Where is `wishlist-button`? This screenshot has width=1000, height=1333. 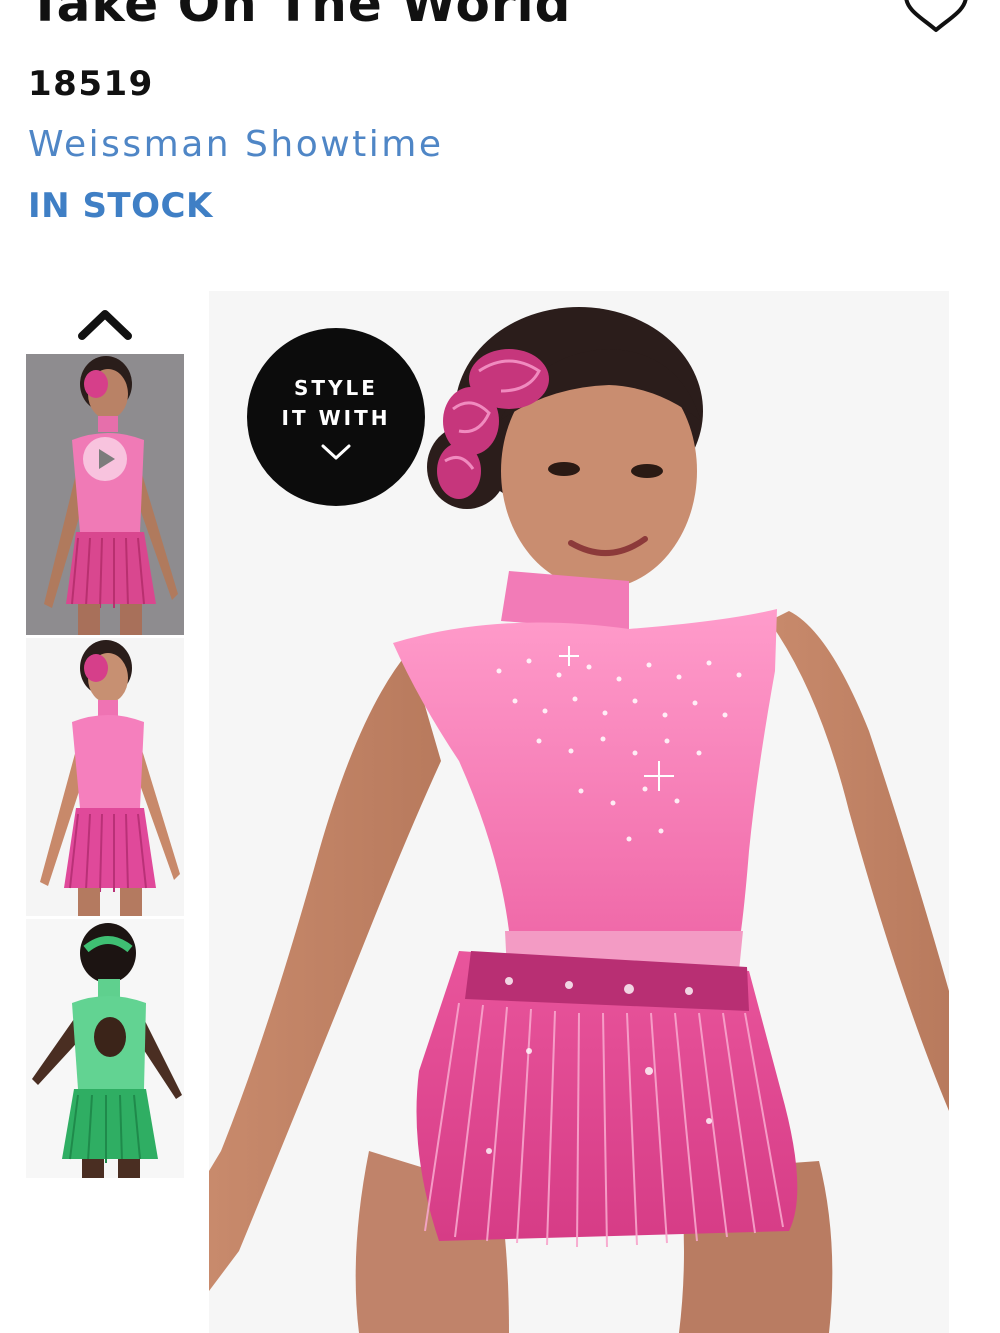
wishlist-button is located at coordinates (936, 18).